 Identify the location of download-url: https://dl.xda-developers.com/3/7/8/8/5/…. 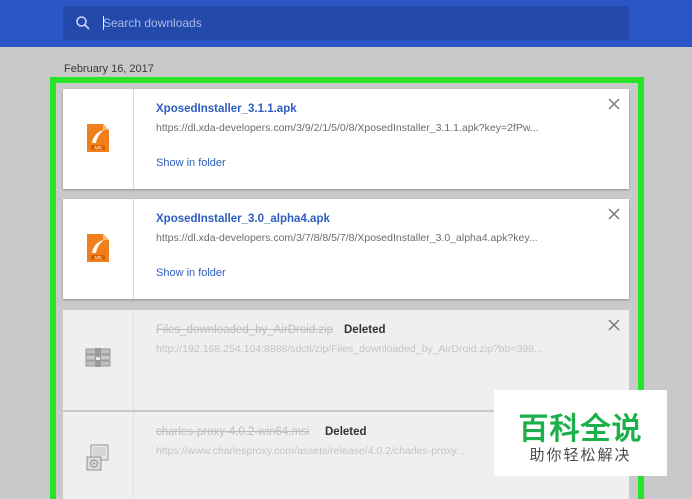
(372, 238).